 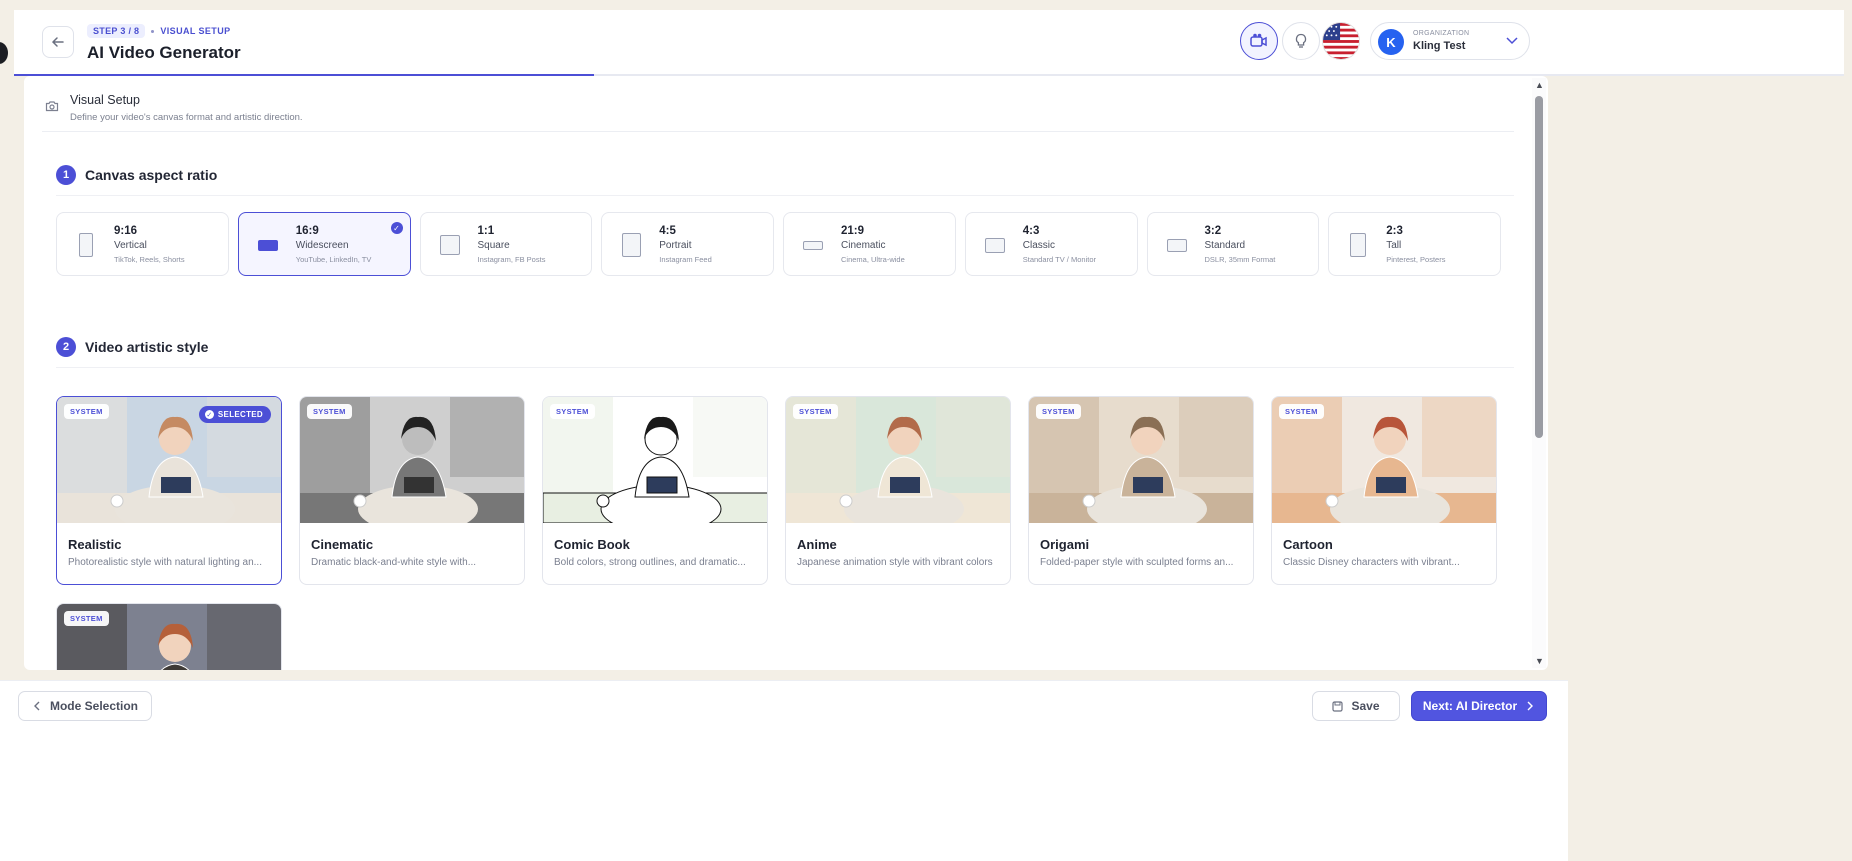 I want to click on aspect-title: Canvas aspect ratio, so click(x=151, y=175).